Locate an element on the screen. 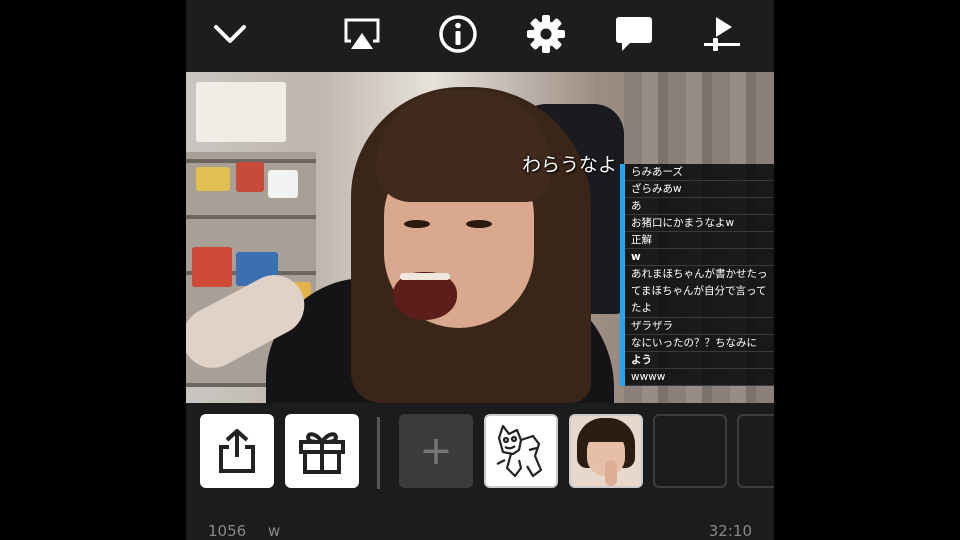 The height and width of the screenshot is (540, 960). gift-item-photo is located at coordinates (606, 451).